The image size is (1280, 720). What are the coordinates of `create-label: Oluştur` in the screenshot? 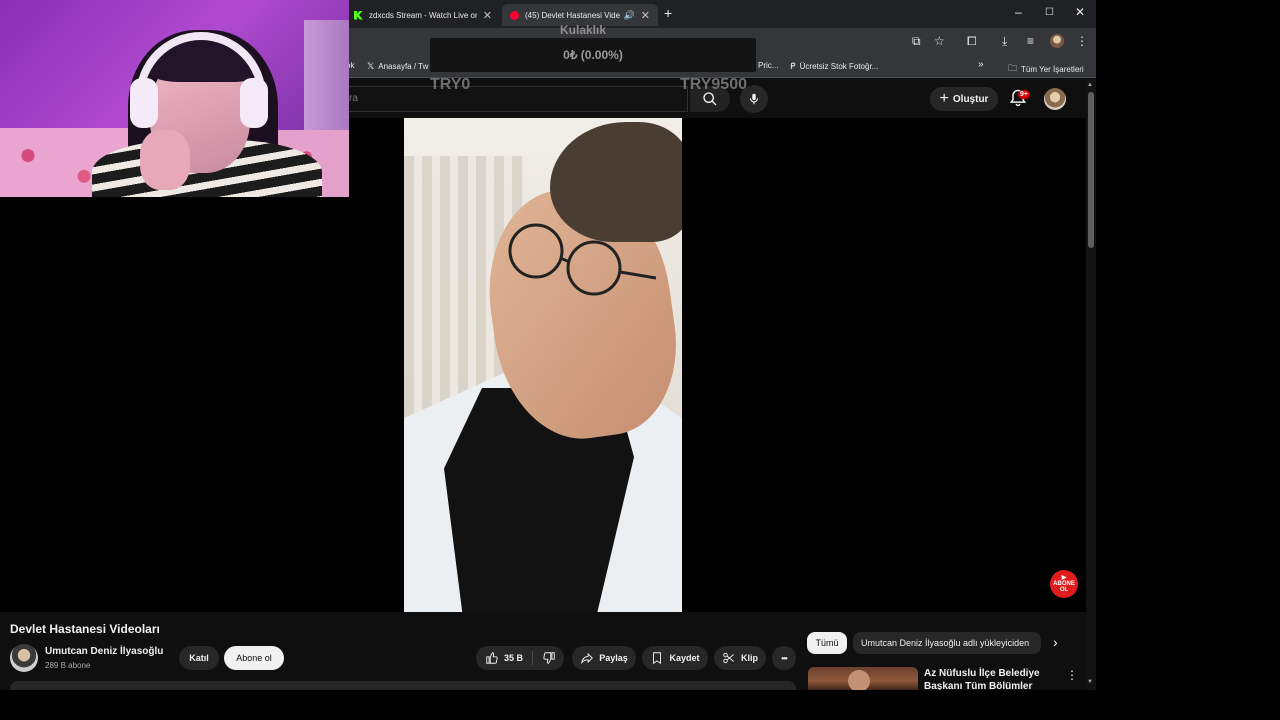 It's located at (970, 99).